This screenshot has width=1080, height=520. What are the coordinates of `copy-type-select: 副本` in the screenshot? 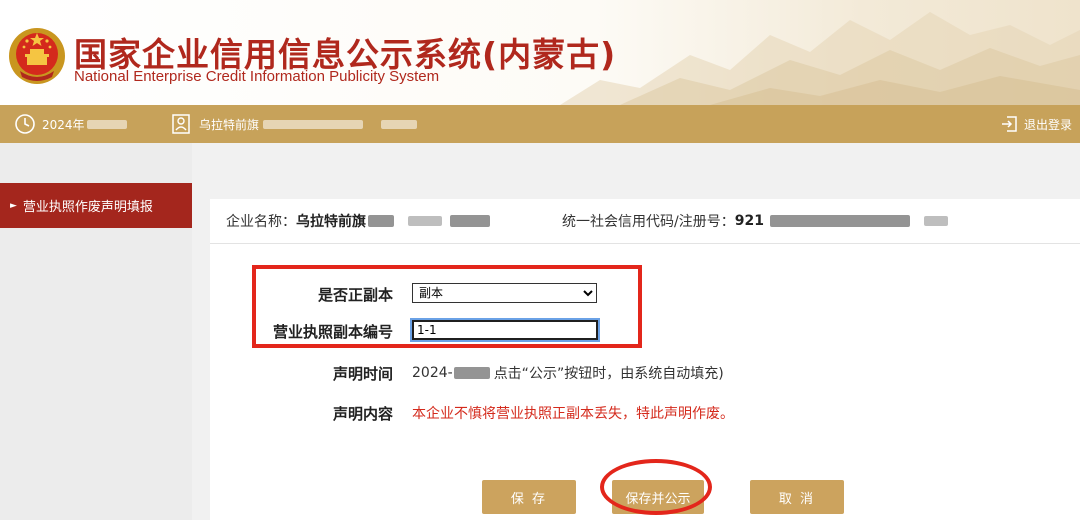 It's located at (504, 293).